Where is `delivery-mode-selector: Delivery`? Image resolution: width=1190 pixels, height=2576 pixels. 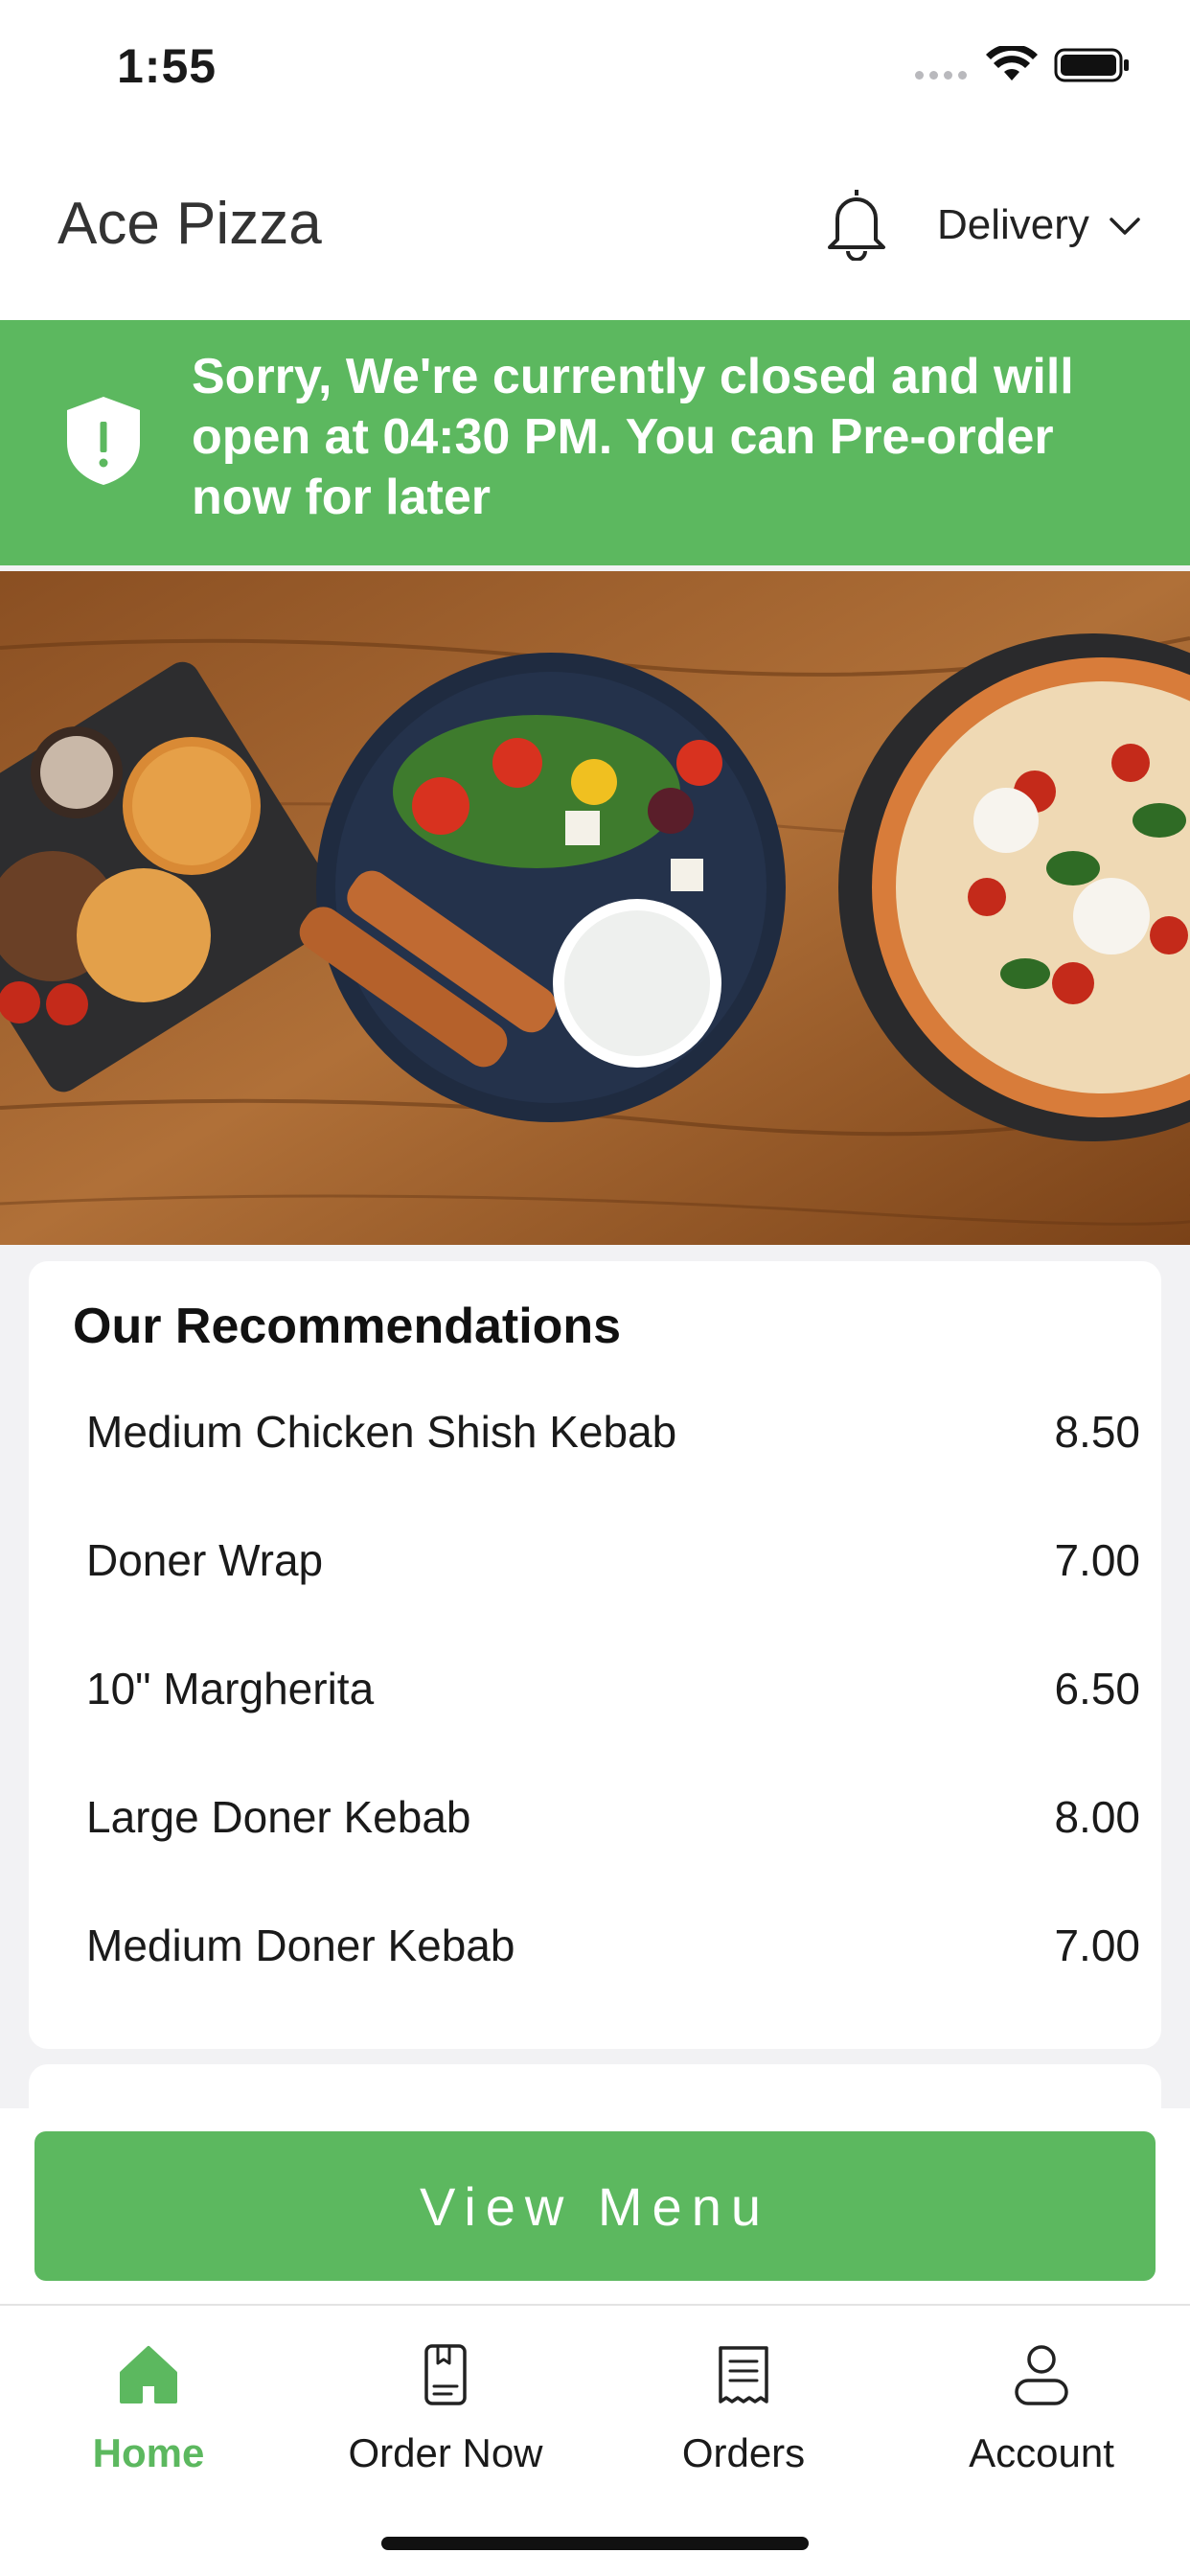 delivery-mode-selector: Delivery is located at coordinates (1013, 225).